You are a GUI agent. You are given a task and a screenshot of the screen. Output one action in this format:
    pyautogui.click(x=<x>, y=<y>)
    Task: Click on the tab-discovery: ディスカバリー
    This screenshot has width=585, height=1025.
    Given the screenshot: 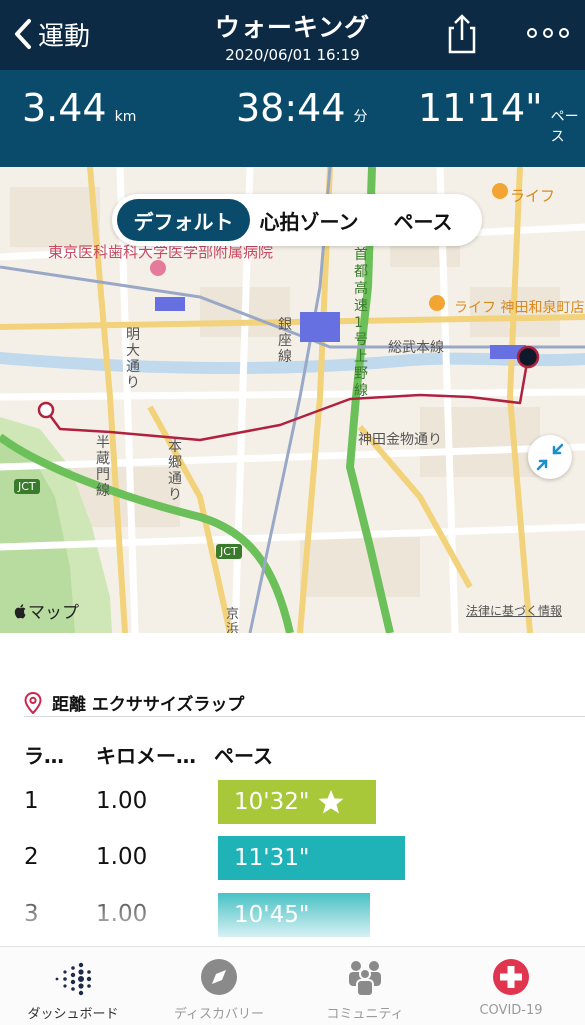 What is the action you would take?
    pyautogui.click(x=219, y=986)
    